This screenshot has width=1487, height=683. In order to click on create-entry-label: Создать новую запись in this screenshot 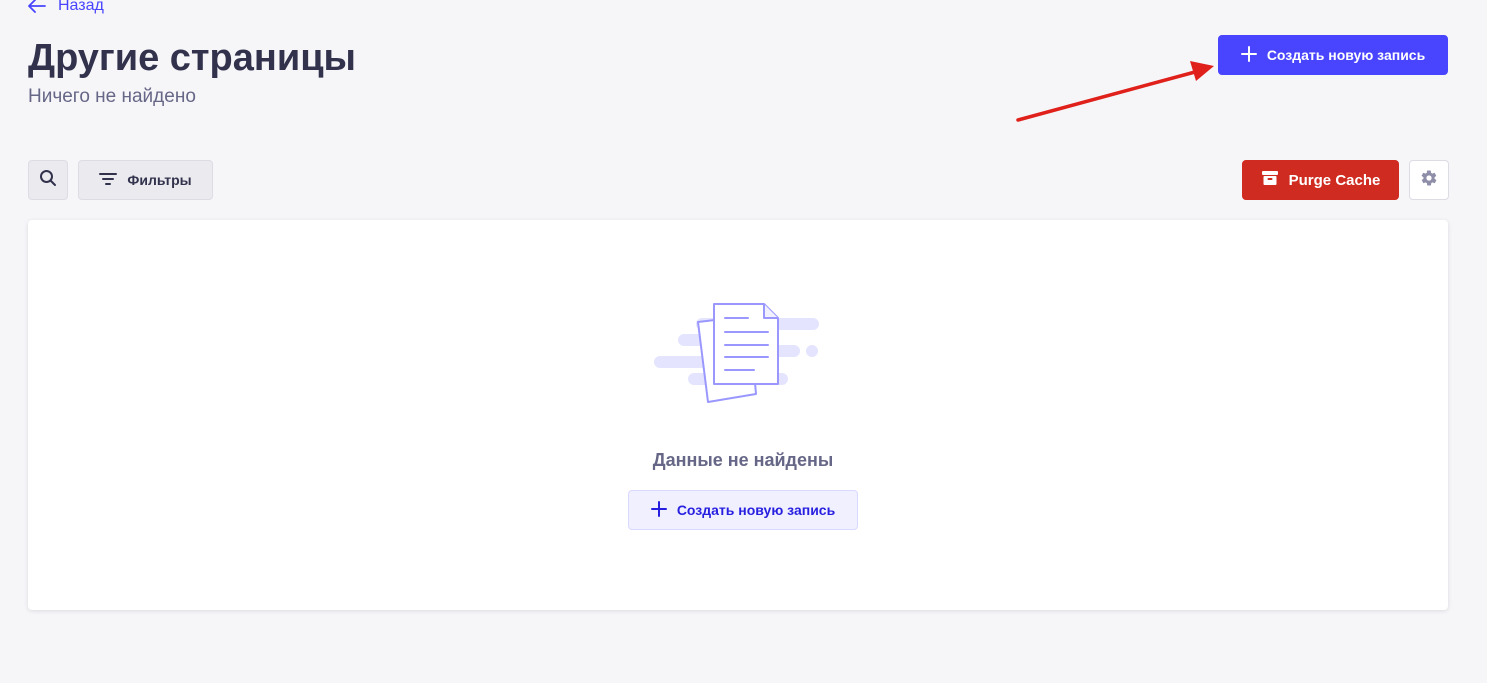, I will do `click(1346, 55)`.